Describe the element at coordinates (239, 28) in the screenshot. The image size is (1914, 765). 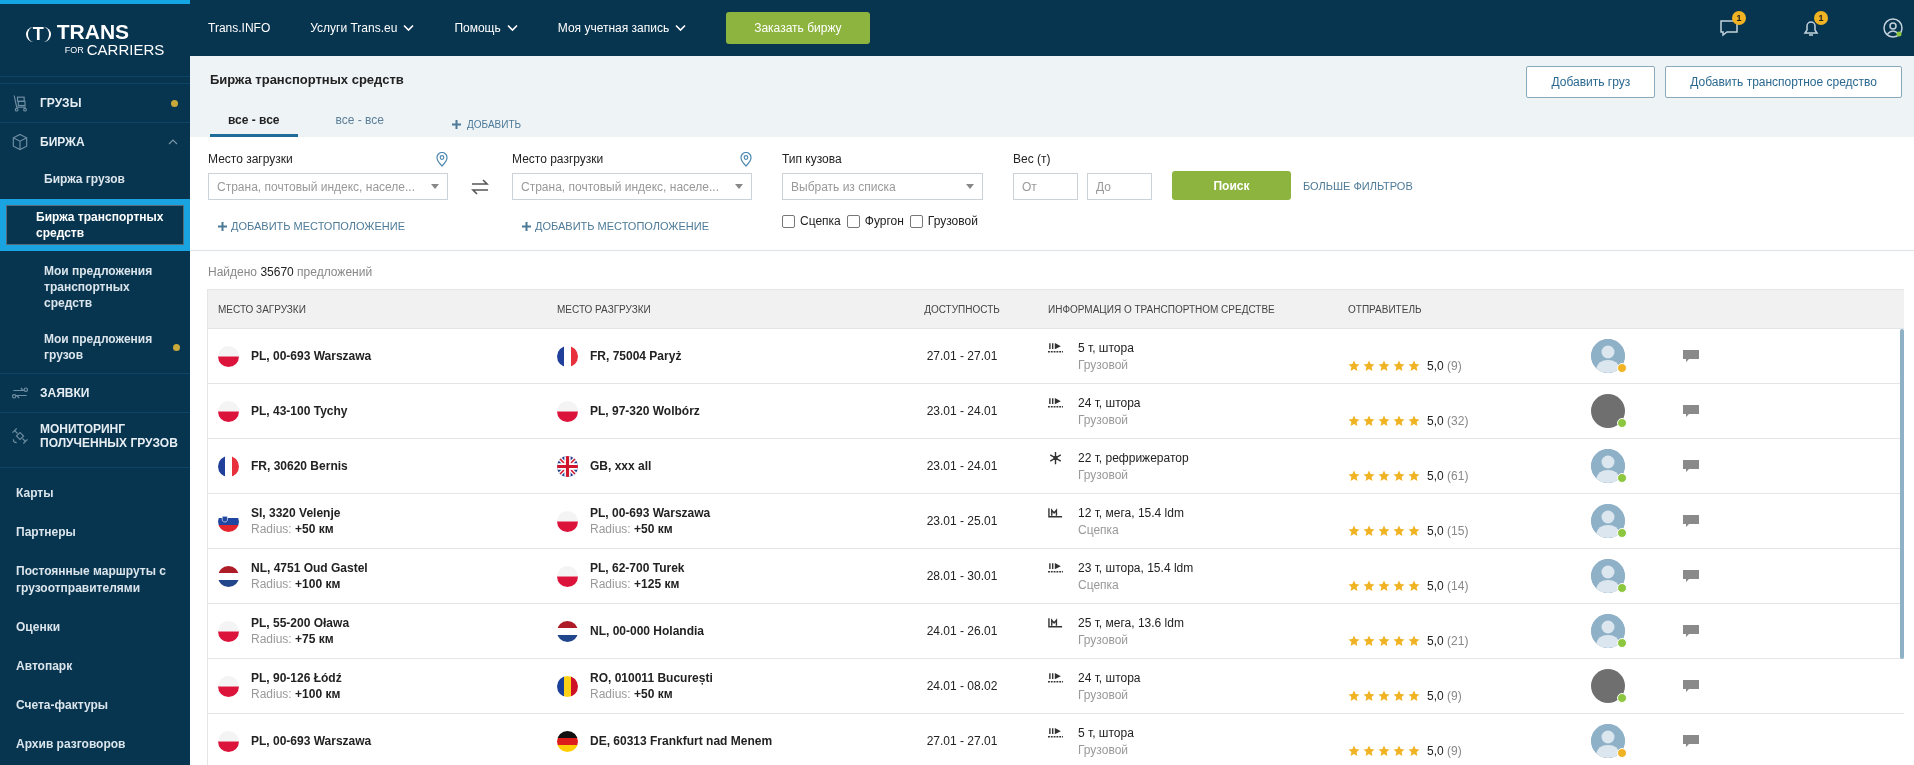
I see `nav-menu: Trans.INFO` at that location.